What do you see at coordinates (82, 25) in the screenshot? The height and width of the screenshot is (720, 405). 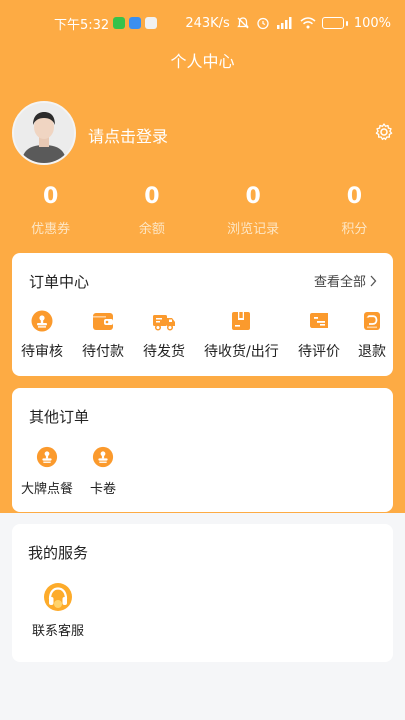 I see `status-time: 下午5:32` at bounding box center [82, 25].